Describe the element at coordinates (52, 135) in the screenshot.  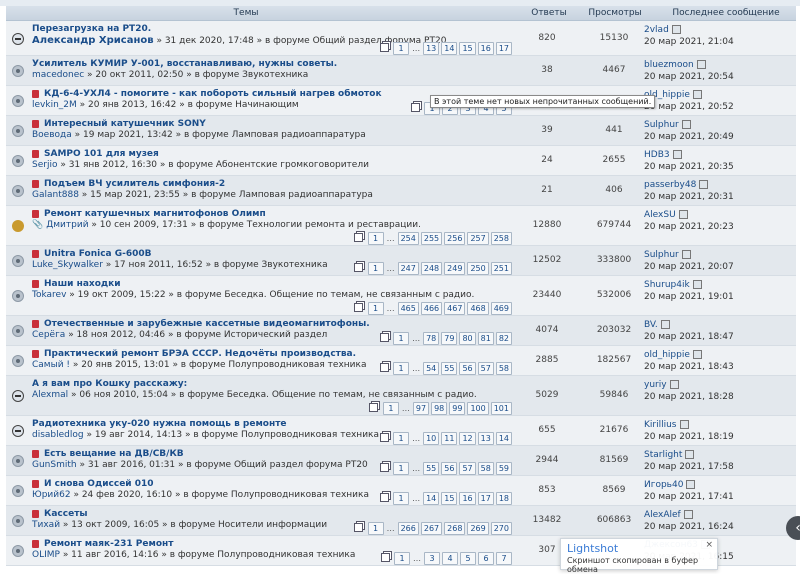
I see `topic-author-link: Воевода` at that location.